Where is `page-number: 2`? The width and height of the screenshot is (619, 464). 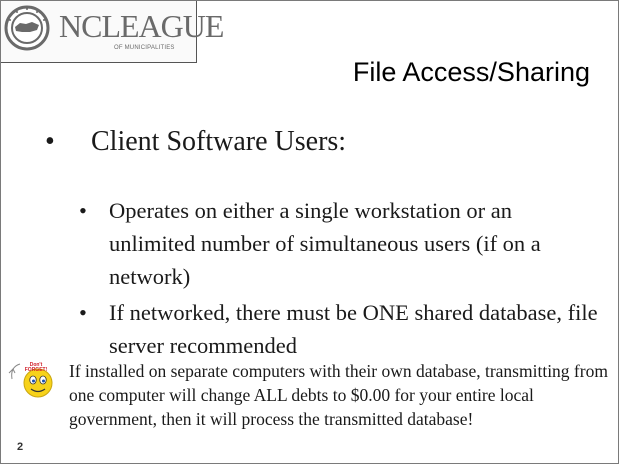
page-number: 2 is located at coordinates (20, 447).